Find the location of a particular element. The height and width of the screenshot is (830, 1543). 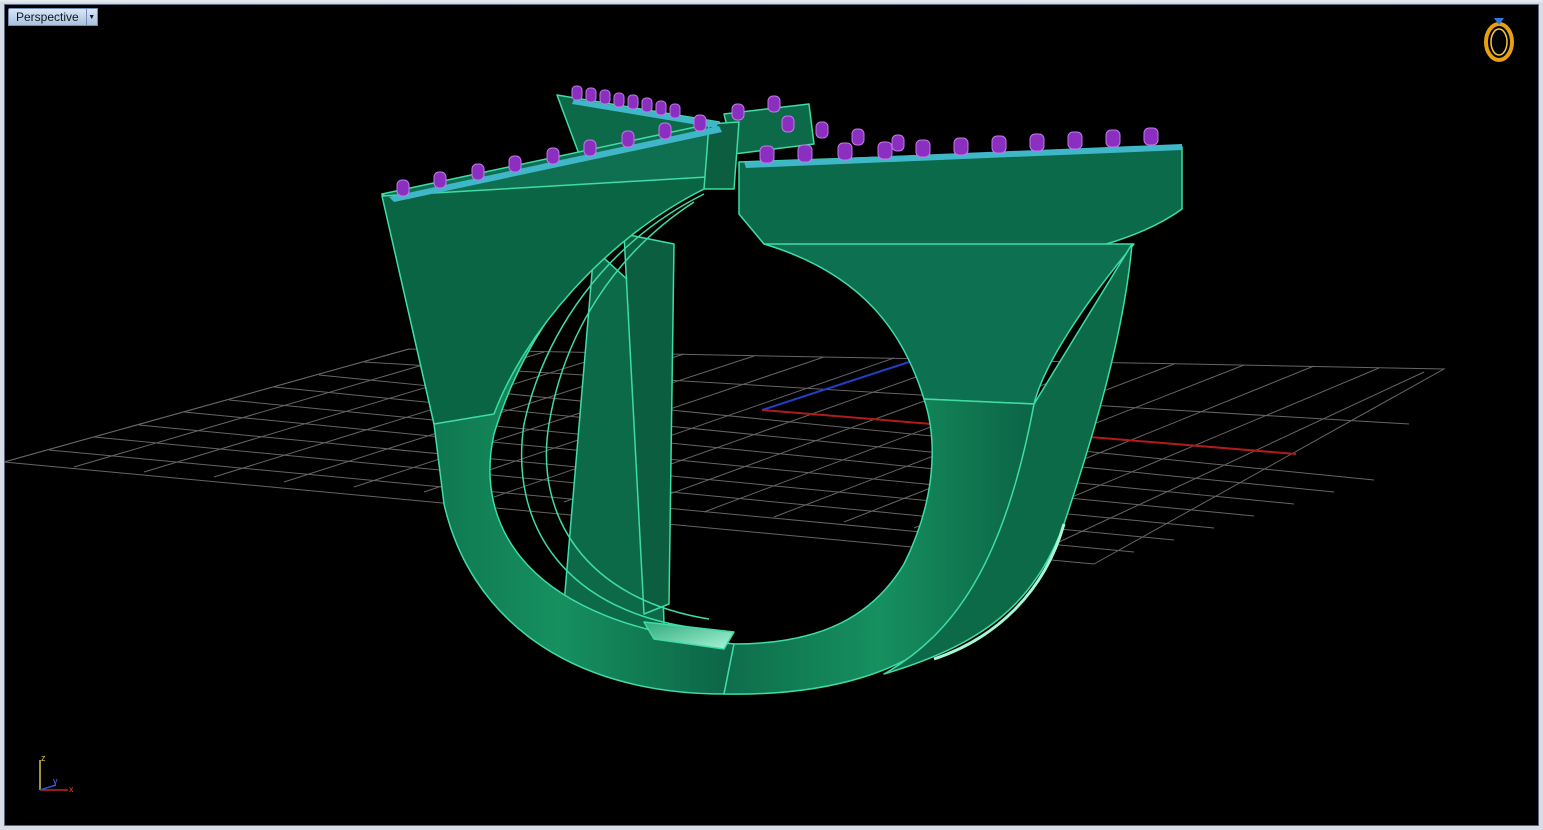

triangle-down-icon: ▼ is located at coordinates (92, 17).